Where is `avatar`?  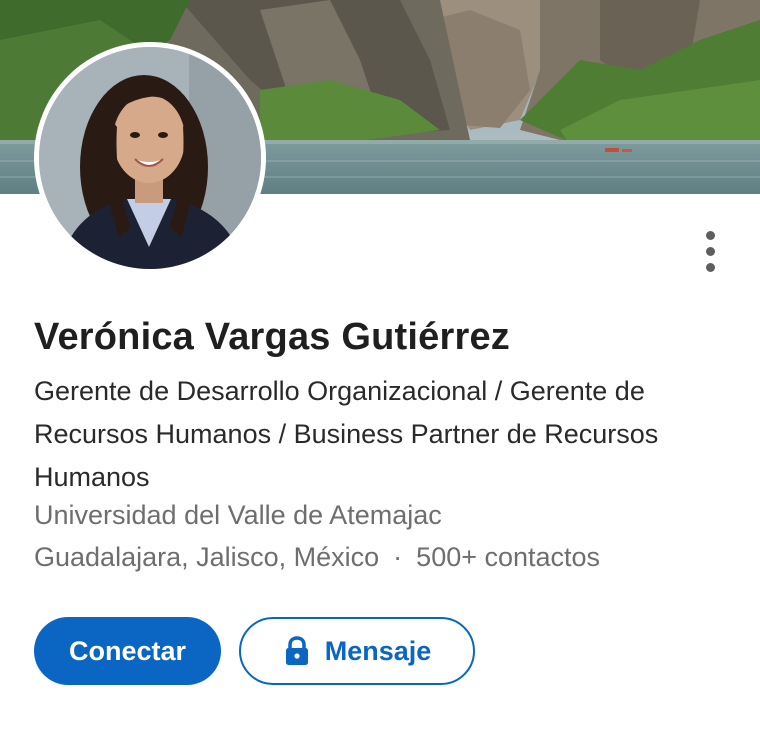 avatar is located at coordinates (150, 158).